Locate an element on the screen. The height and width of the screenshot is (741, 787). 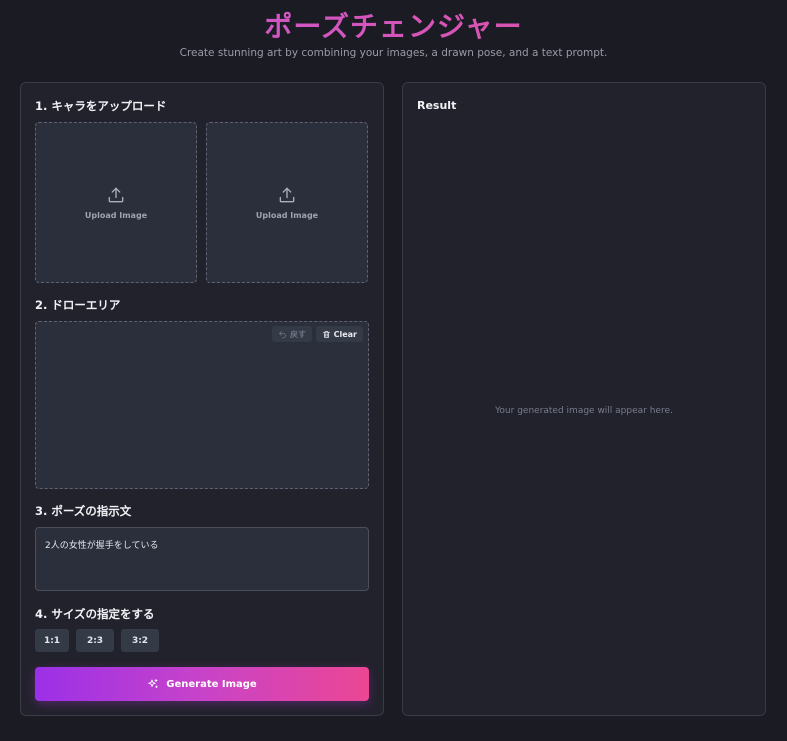
size-option-2-3: 2:3 is located at coordinates (95, 640).